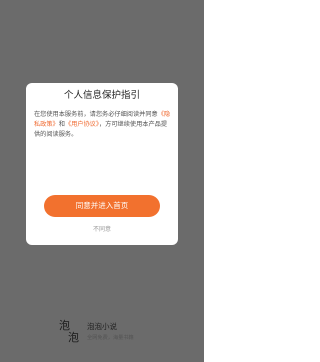 The image size is (320, 362). I want to click on disagree-button: 不同意, so click(102, 230).